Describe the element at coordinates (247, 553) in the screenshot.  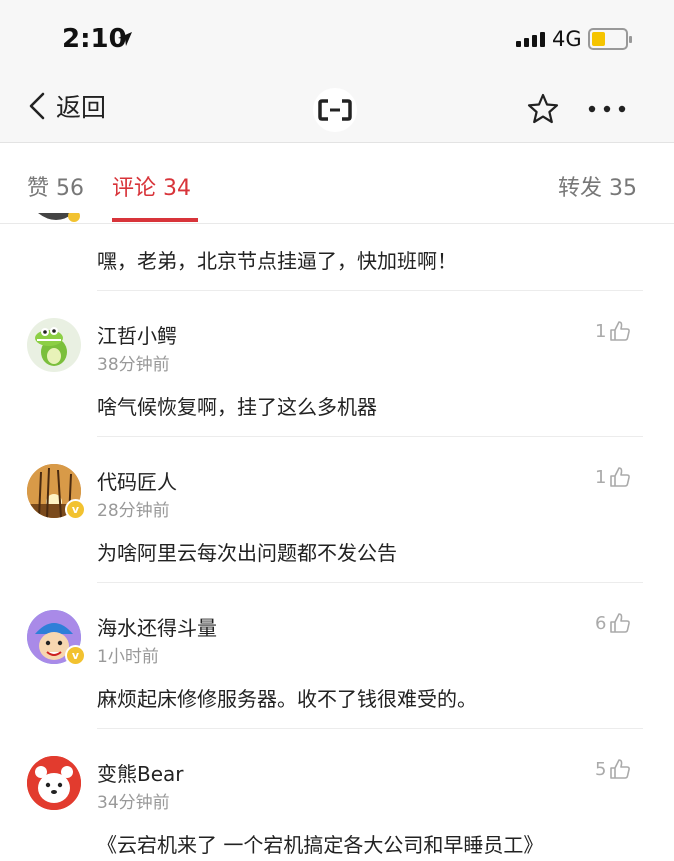
I see `comment-text: 为啥阿里云每次出问题都不发公告` at that location.